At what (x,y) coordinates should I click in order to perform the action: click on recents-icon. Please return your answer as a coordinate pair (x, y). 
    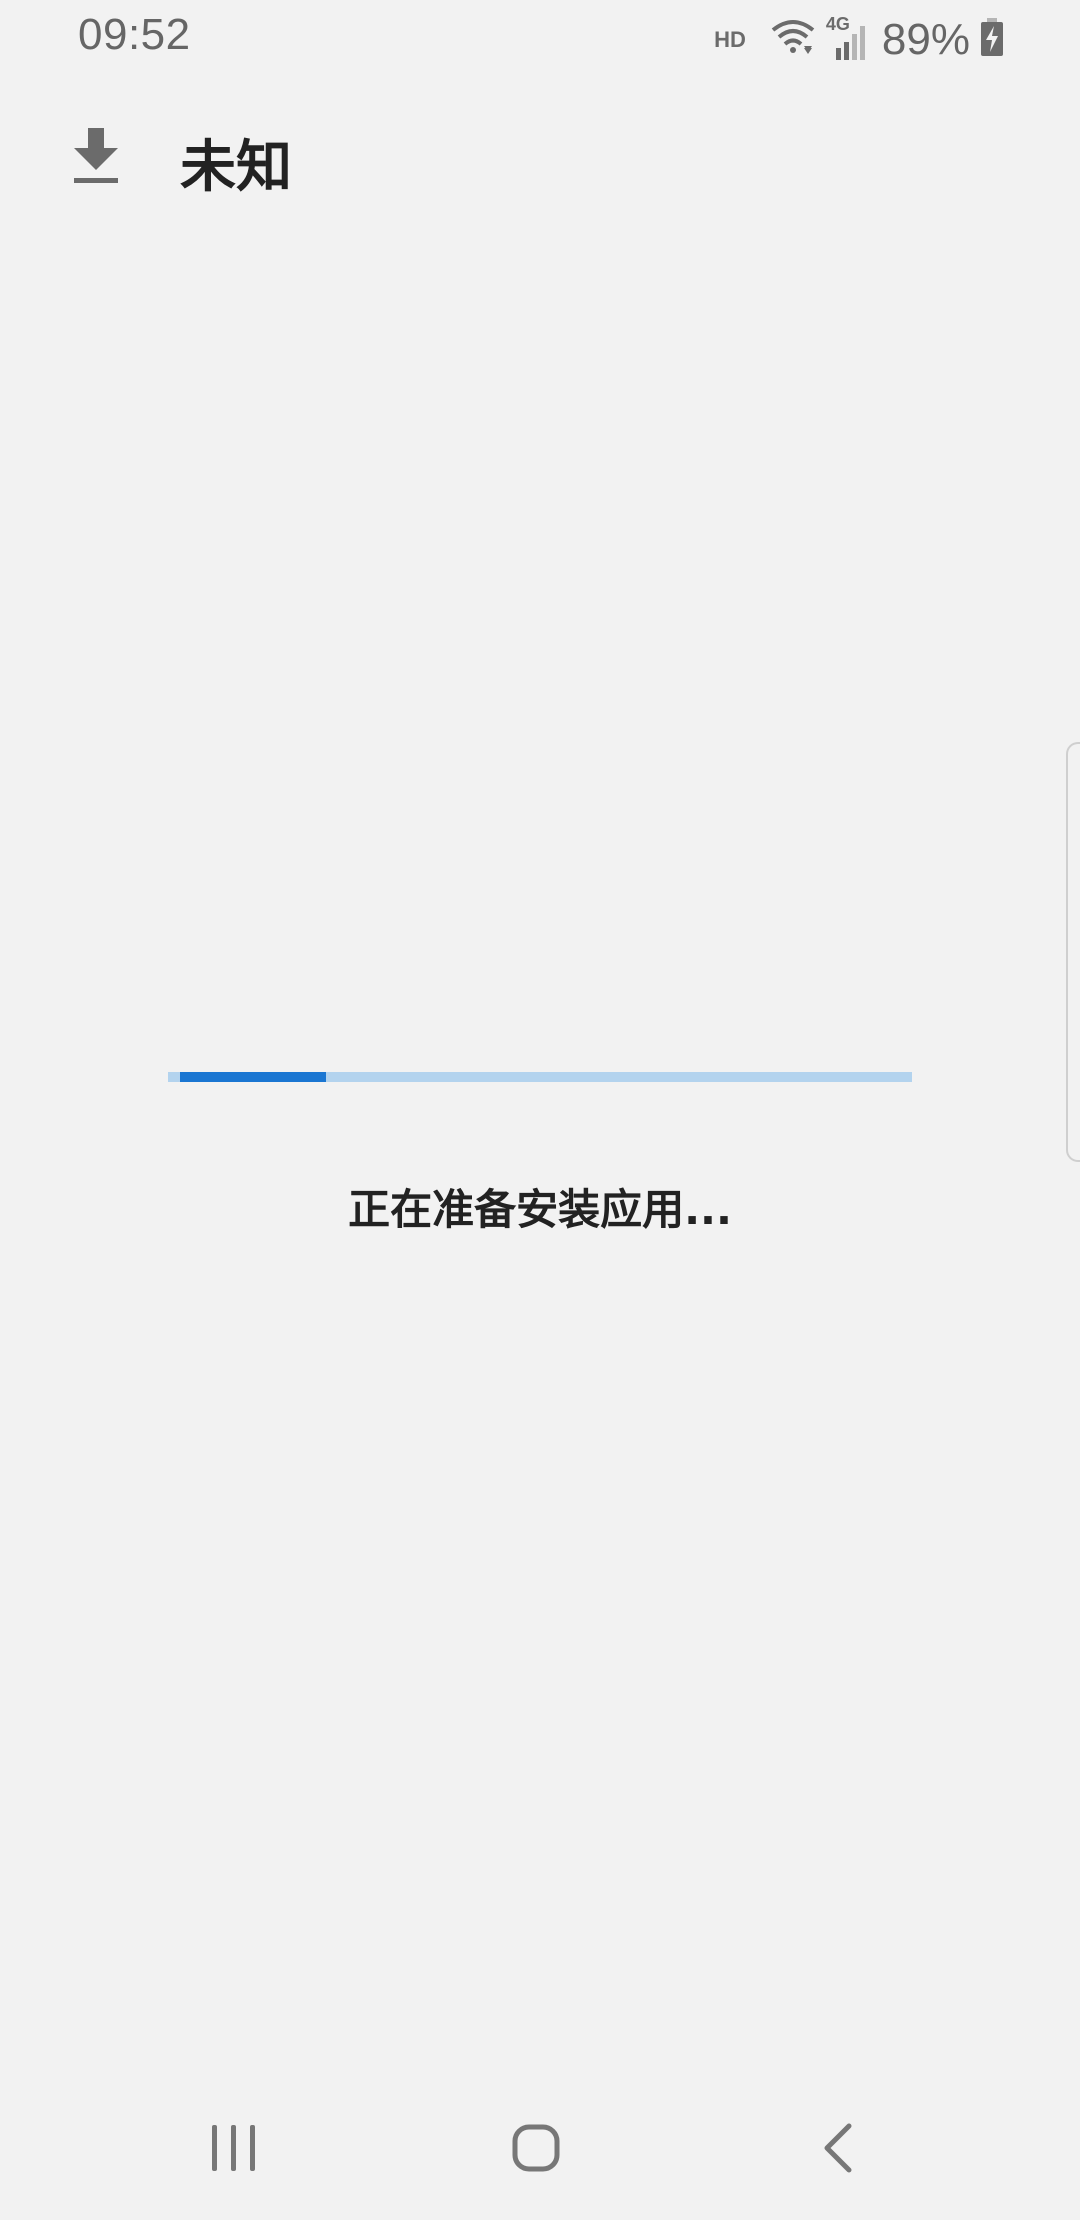
    Looking at the image, I should click on (234, 2150).